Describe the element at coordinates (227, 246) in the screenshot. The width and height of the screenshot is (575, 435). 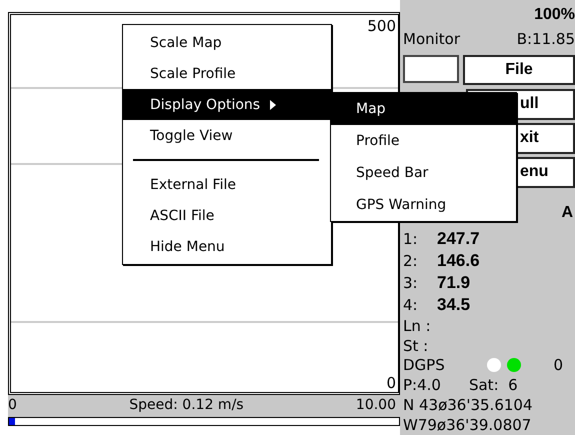
I see `menu-item: Hide Menu` at that location.